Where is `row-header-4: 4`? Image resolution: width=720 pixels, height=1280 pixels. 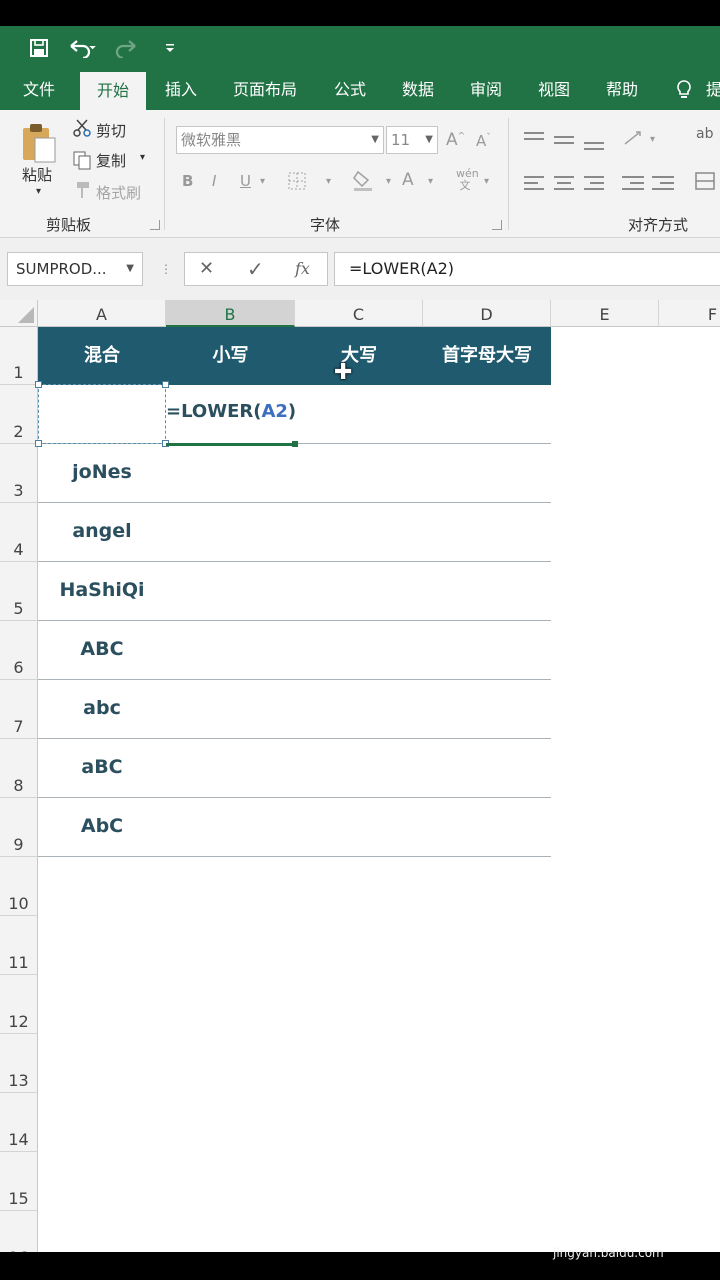 row-header-4: 4 is located at coordinates (19, 532).